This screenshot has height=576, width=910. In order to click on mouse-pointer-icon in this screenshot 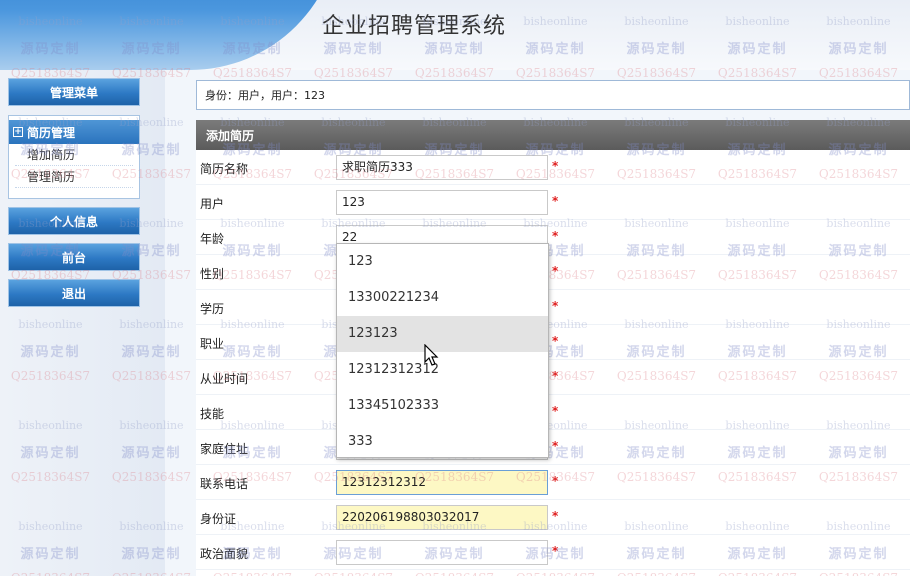, I will do `click(431, 355)`.